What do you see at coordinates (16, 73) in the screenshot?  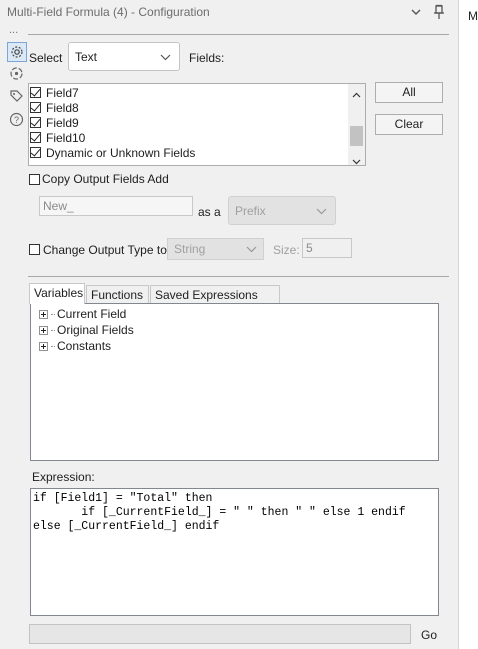 I see `connection-icon` at bounding box center [16, 73].